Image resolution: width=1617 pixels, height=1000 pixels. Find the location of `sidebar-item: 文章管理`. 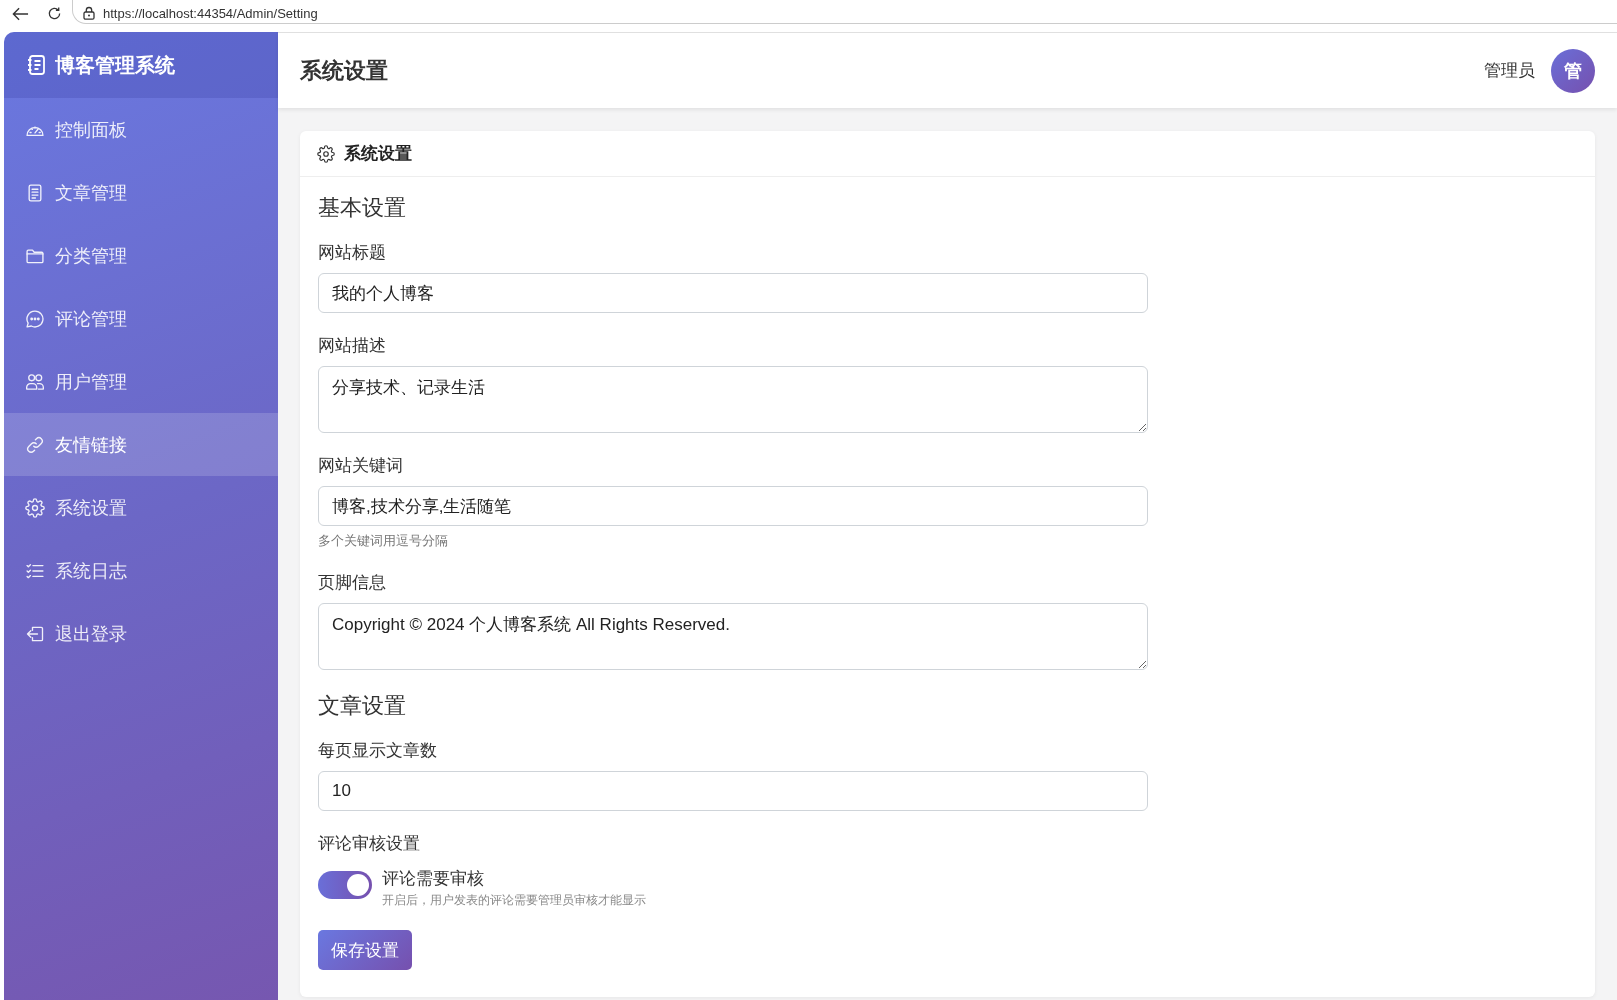

sidebar-item: 文章管理 is located at coordinates (141, 192).